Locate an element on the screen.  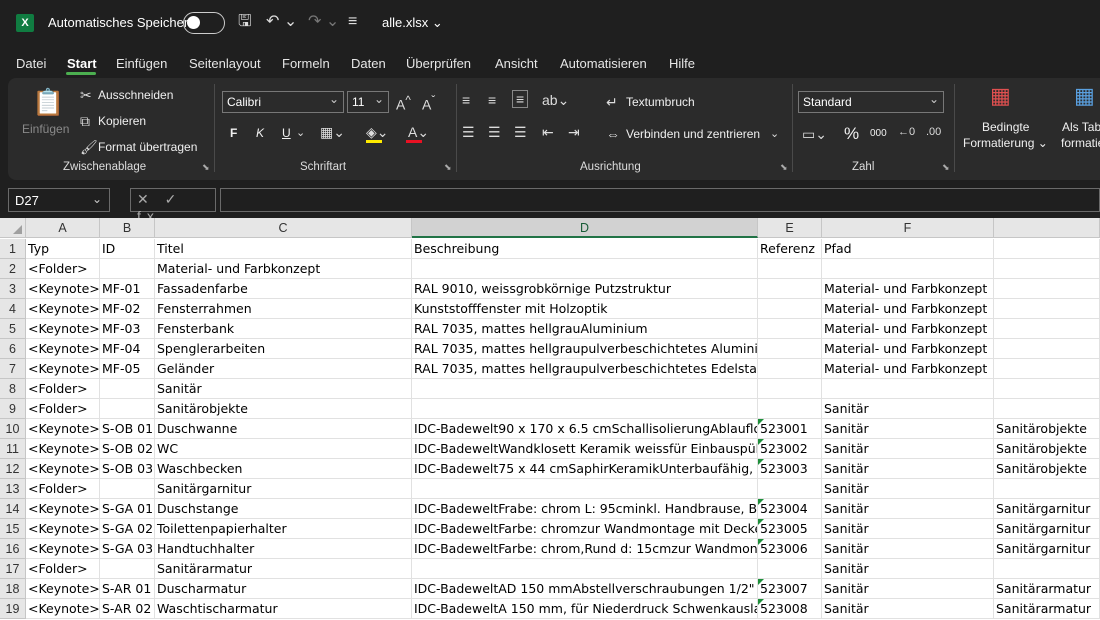
orientation-icon: ab⌄ is located at coordinates (555, 100).